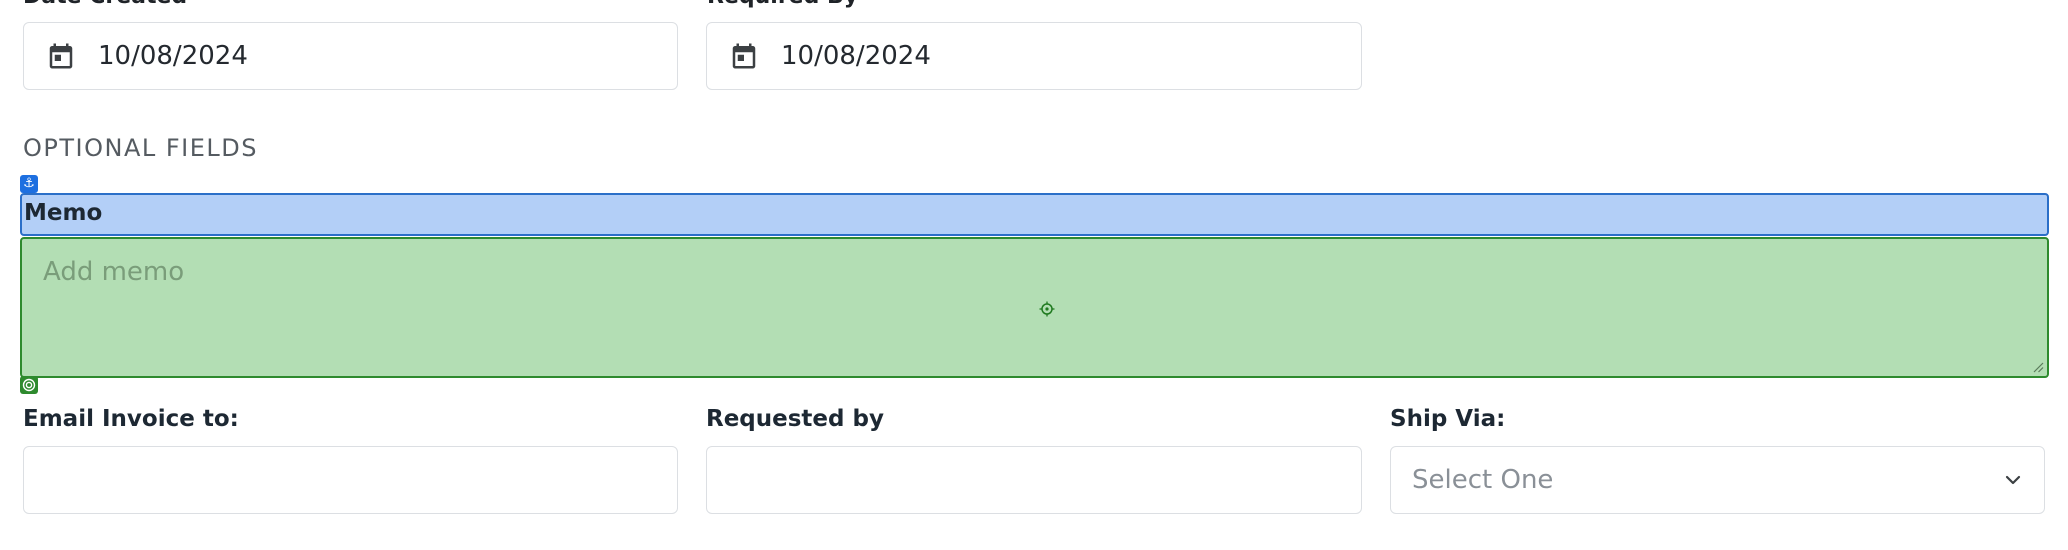 The height and width of the screenshot is (550, 2068). Describe the element at coordinates (105, 4) in the screenshot. I see `date-created-label: Date Created` at that location.